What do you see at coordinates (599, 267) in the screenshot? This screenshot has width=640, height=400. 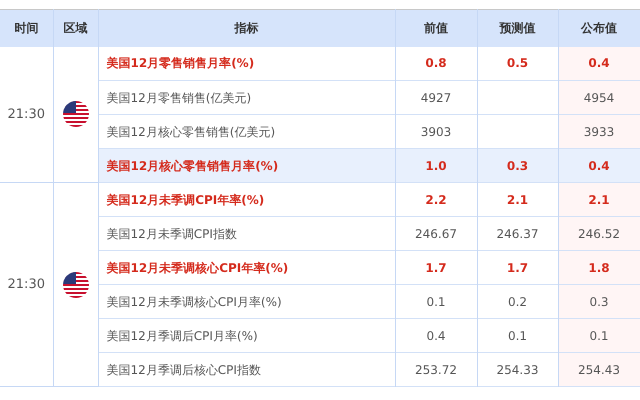 I see `actual-value: 1.8` at bounding box center [599, 267].